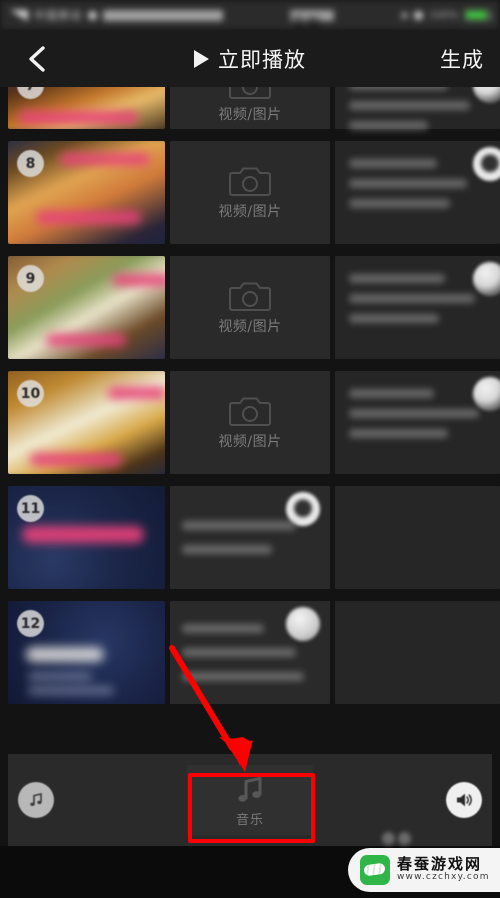  I want to click on play-now-group: 立即播放, so click(250, 58).